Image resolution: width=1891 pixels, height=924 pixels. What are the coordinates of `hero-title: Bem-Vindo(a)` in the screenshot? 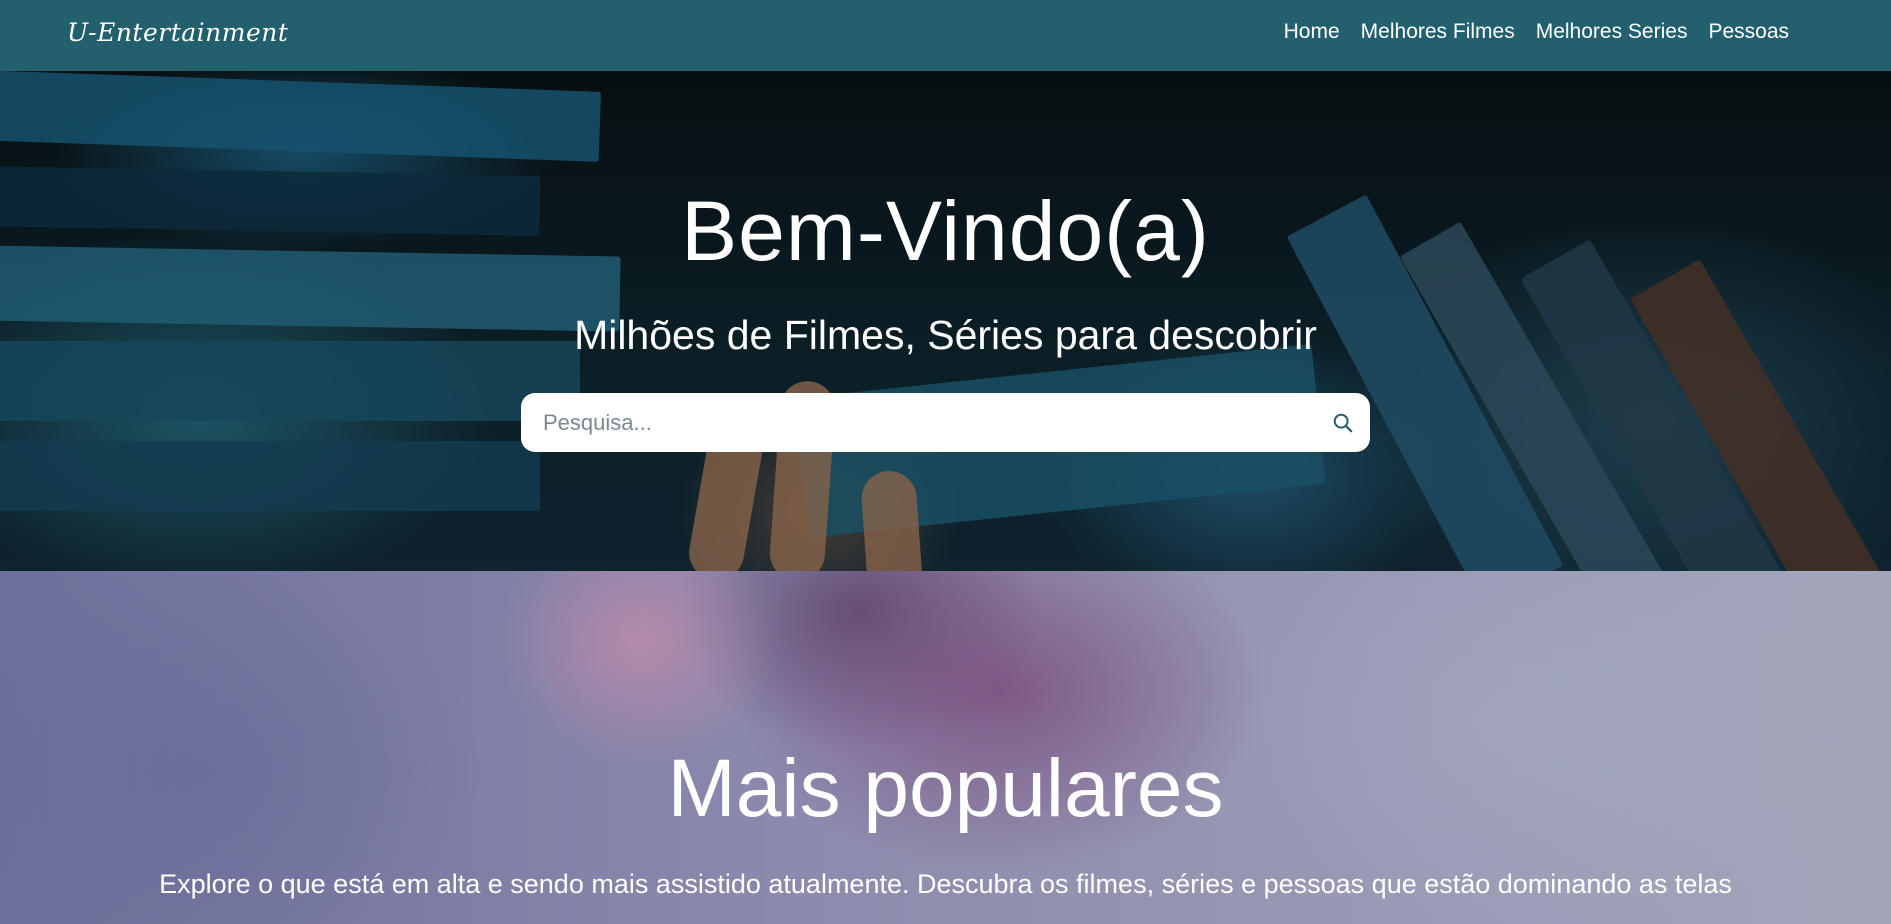 It's located at (945, 231).